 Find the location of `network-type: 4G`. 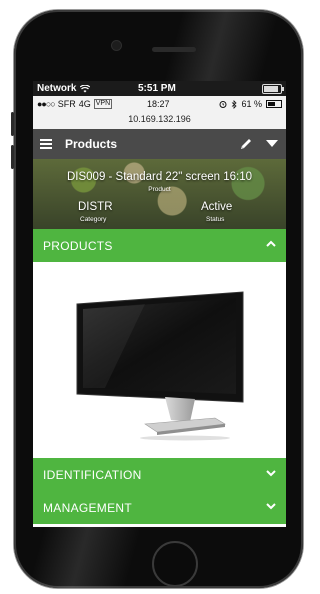

network-type: 4G is located at coordinates (84, 104).